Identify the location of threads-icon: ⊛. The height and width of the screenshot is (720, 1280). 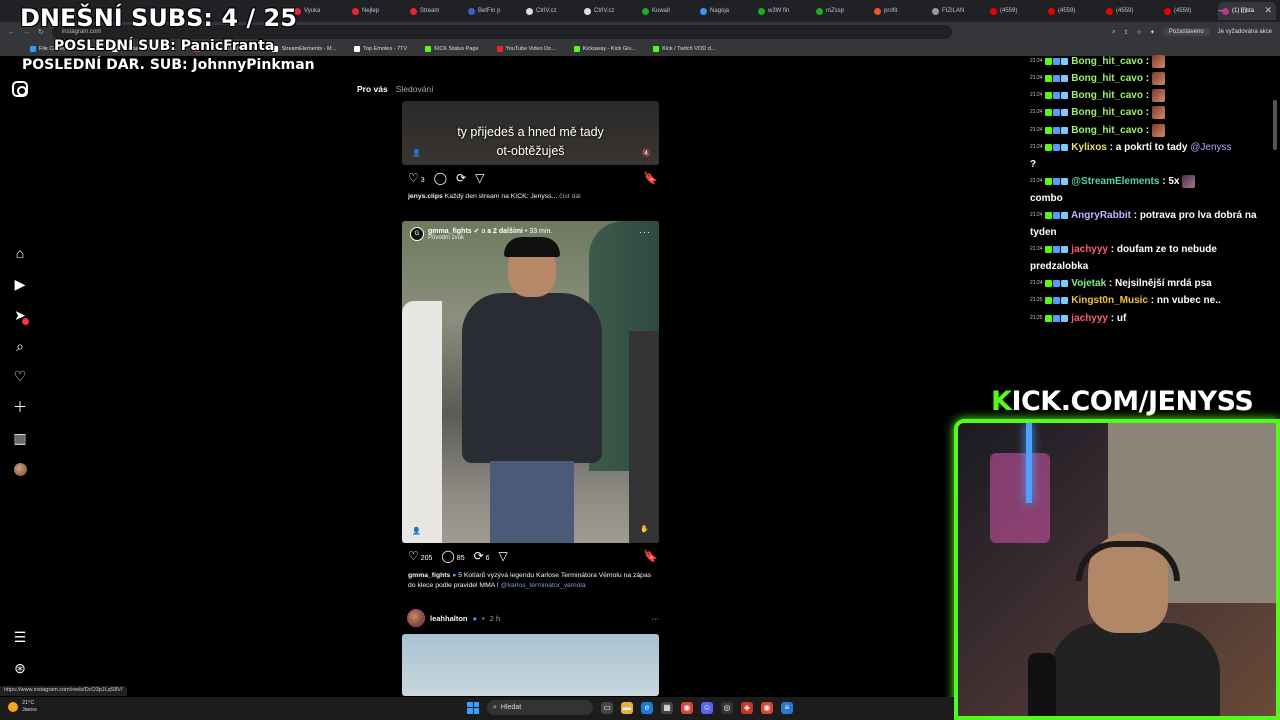
(20, 668).